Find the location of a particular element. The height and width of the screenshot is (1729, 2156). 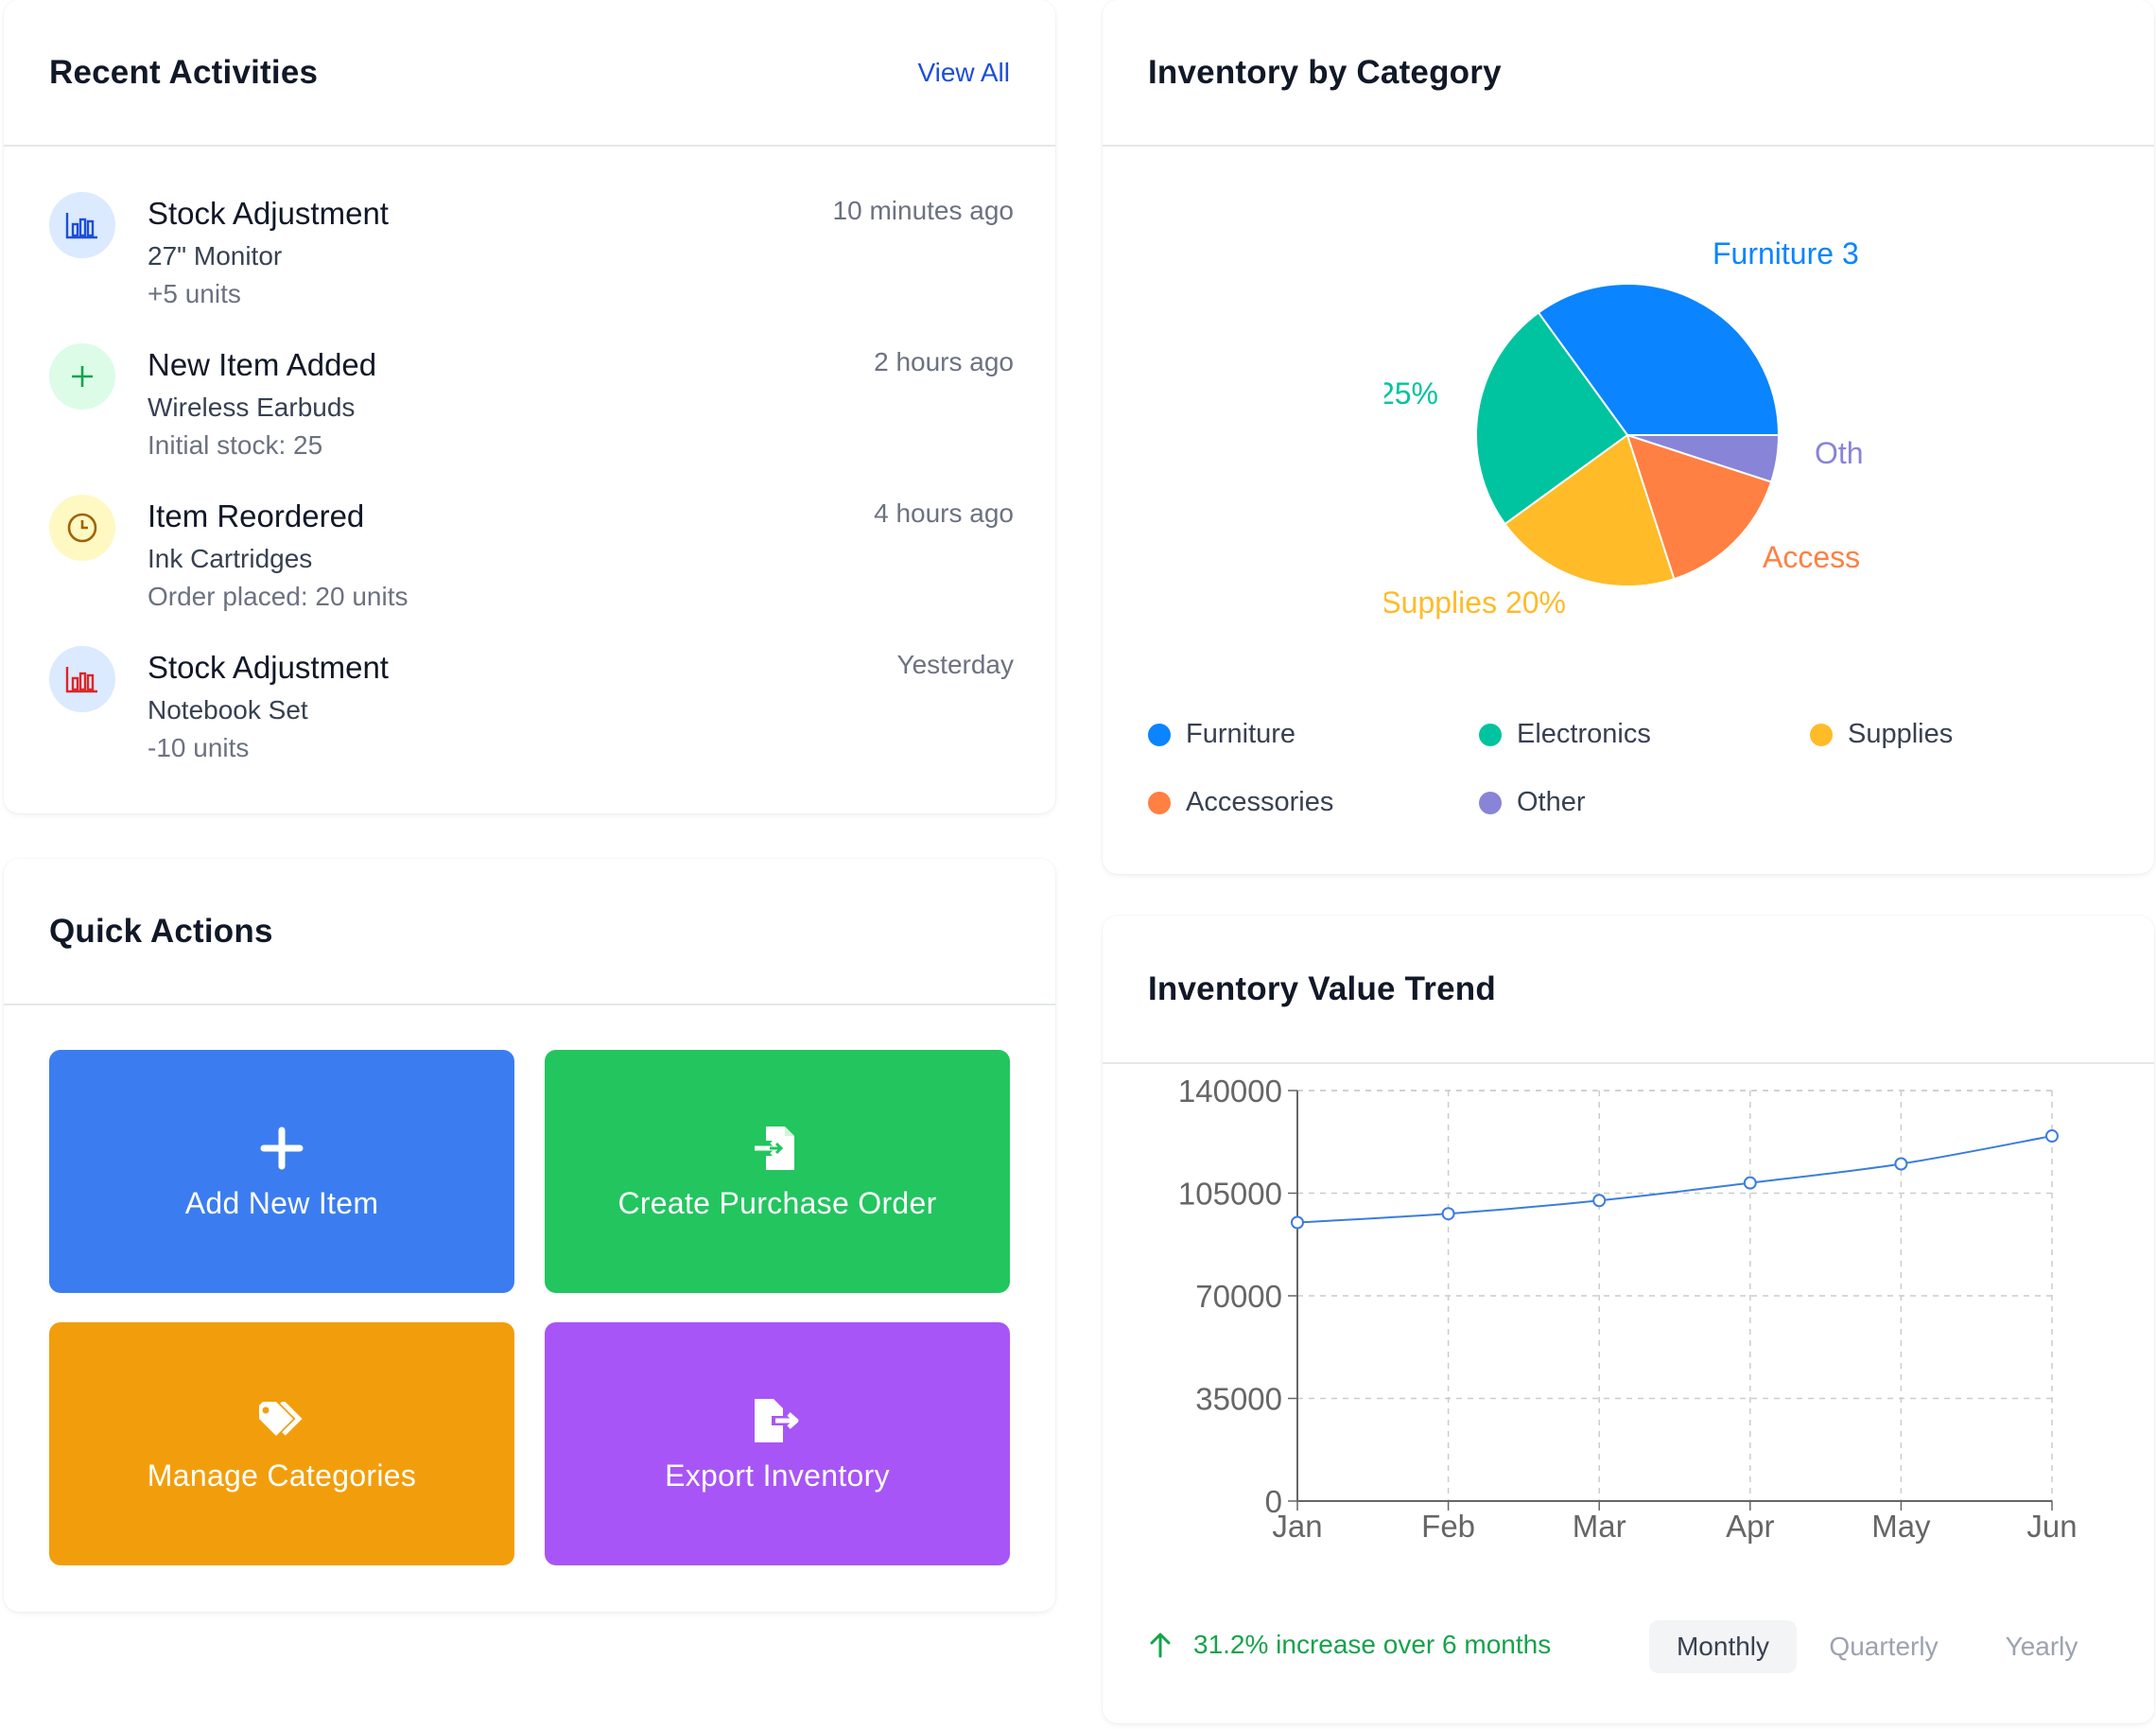

legend-item-supplies: Supplies is located at coordinates (1881, 734).